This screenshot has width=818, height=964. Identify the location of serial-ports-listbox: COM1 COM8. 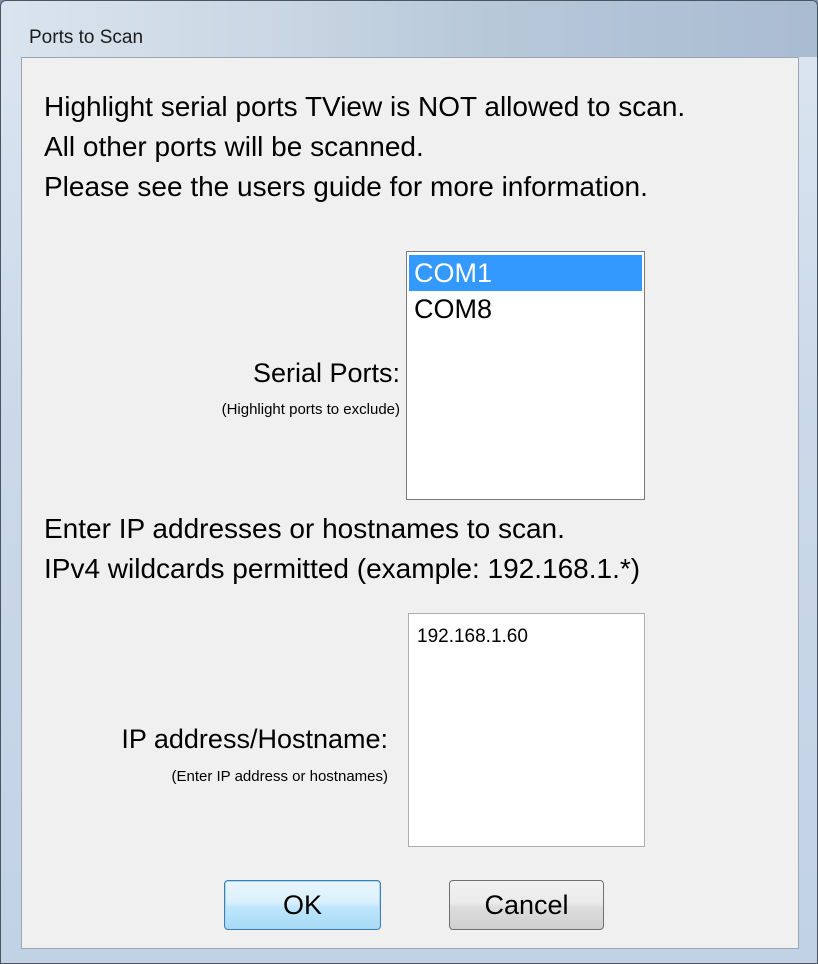
(525, 375).